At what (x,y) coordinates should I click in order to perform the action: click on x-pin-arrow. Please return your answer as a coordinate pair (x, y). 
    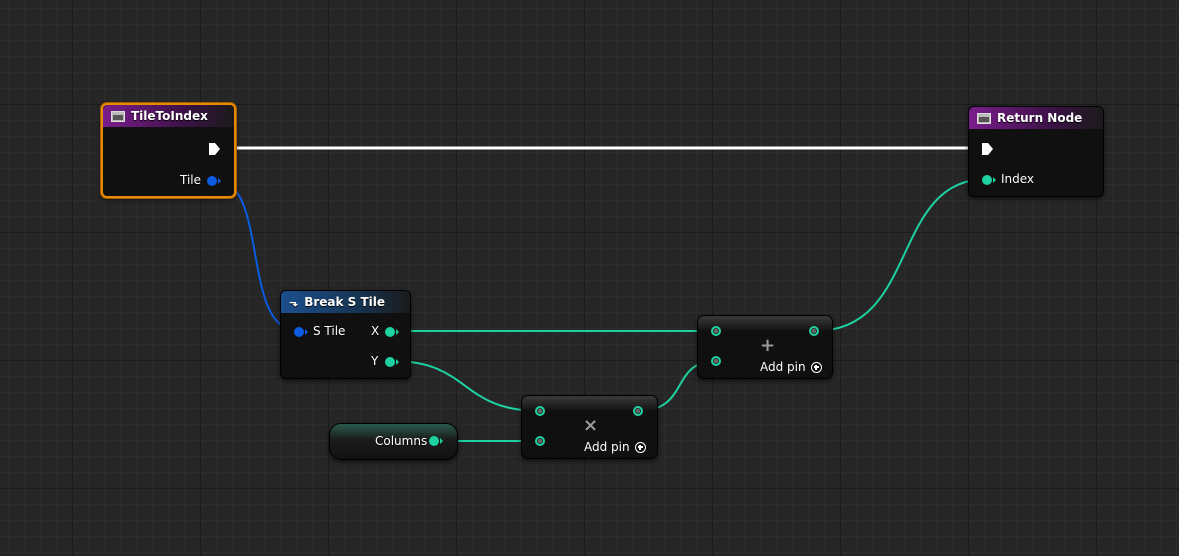
    Looking at the image, I should click on (397, 332).